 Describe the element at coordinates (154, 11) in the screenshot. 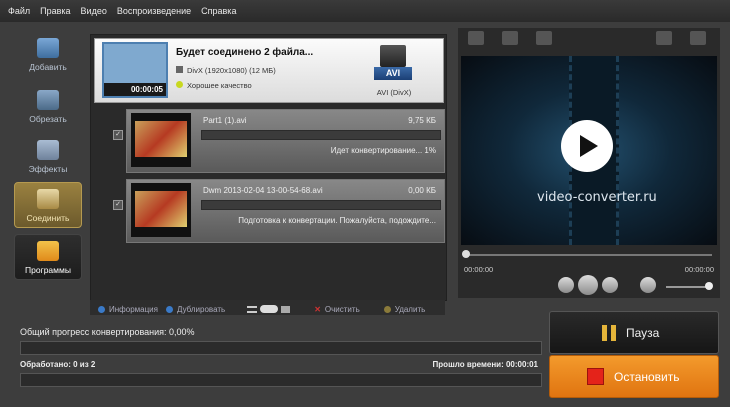

I see `menu-playback: Воспроизведение` at that location.